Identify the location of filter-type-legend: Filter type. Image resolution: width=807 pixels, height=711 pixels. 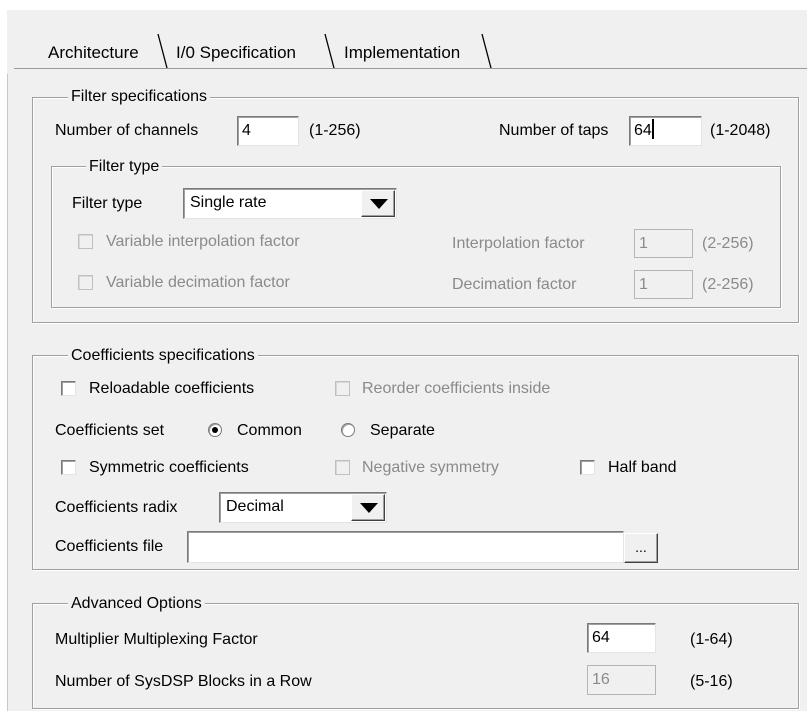
(124, 167).